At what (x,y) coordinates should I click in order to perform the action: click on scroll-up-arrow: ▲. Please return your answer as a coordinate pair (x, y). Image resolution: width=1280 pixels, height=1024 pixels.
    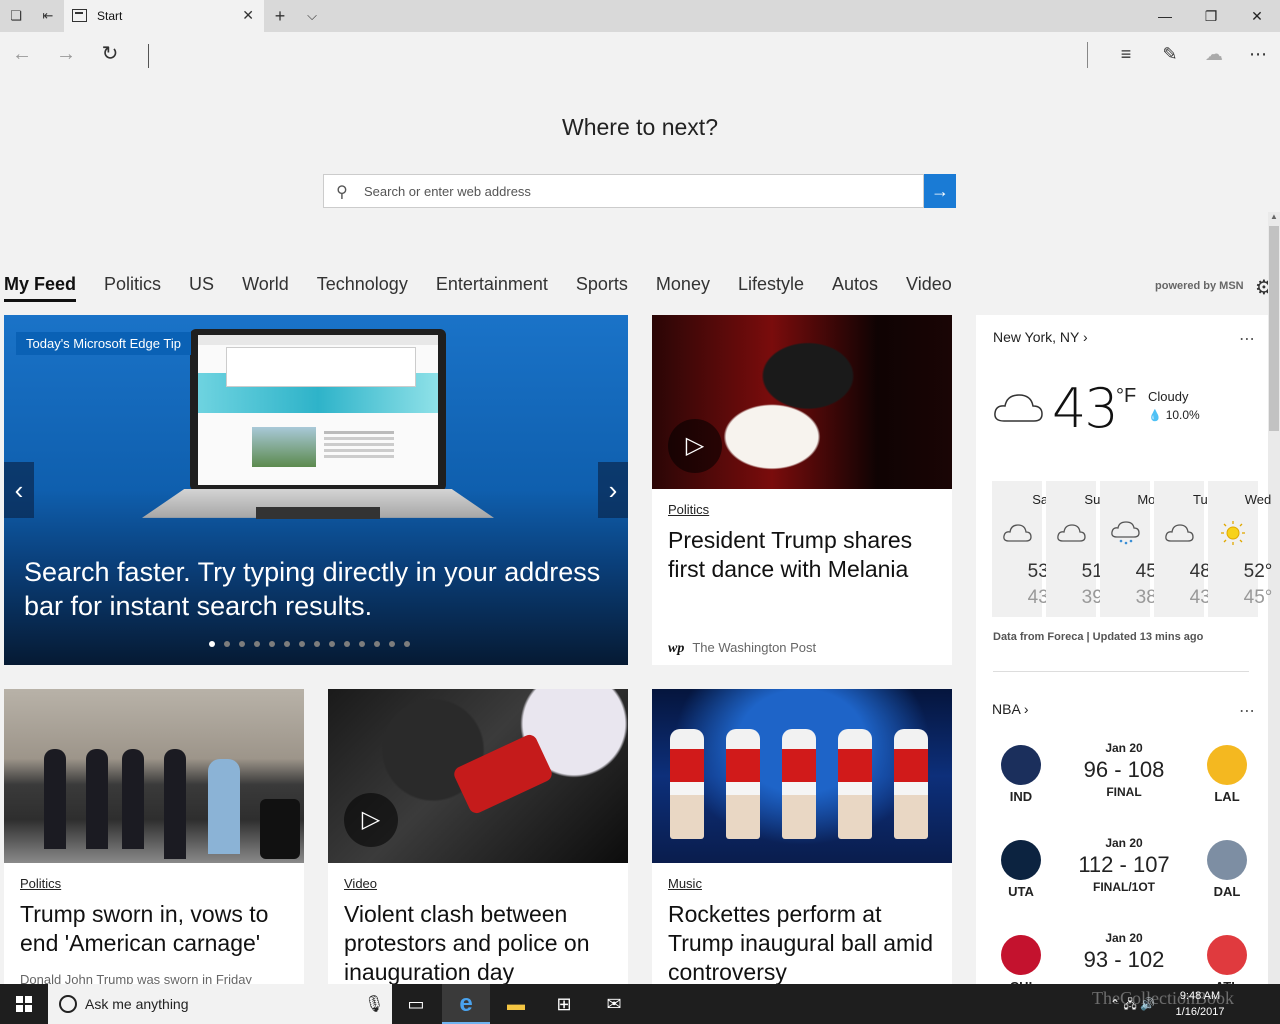
    Looking at the image, I should click on (1274, 218).